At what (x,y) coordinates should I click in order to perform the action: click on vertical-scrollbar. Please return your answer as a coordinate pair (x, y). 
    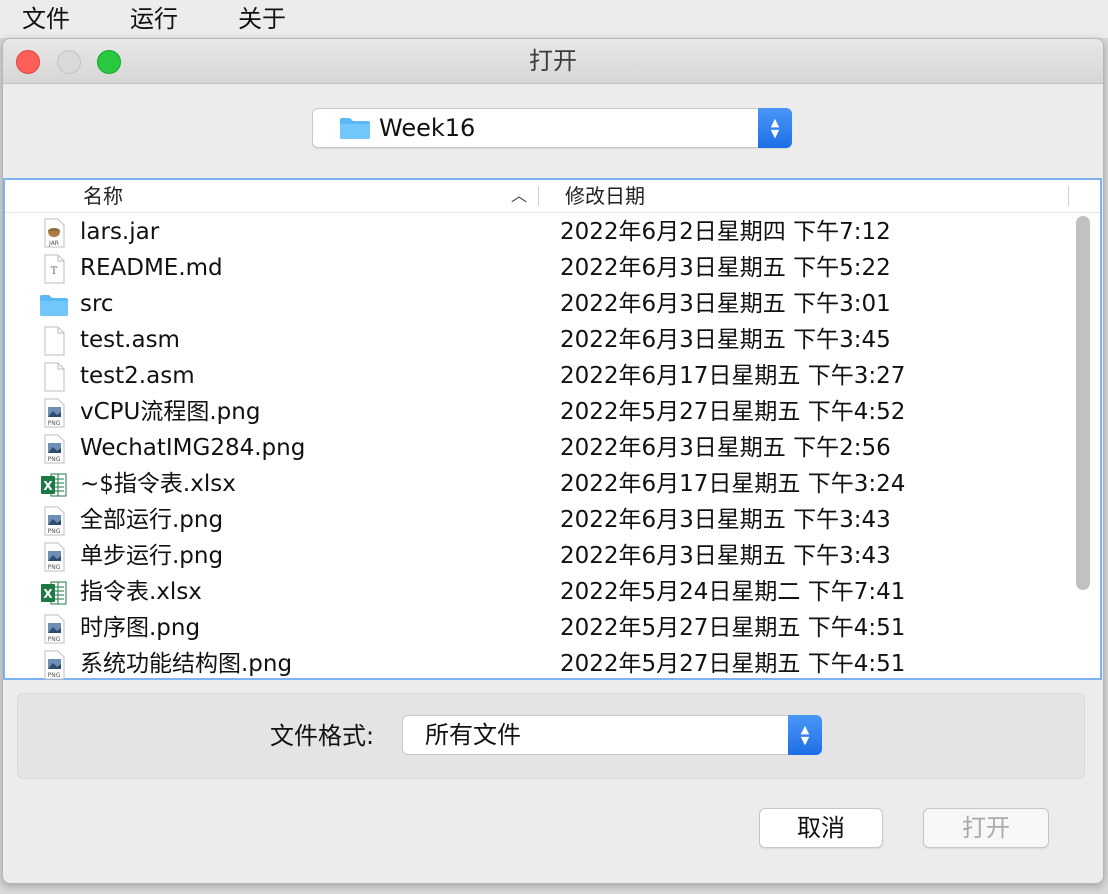
    Looking at the image, I should click on (1084, 445).